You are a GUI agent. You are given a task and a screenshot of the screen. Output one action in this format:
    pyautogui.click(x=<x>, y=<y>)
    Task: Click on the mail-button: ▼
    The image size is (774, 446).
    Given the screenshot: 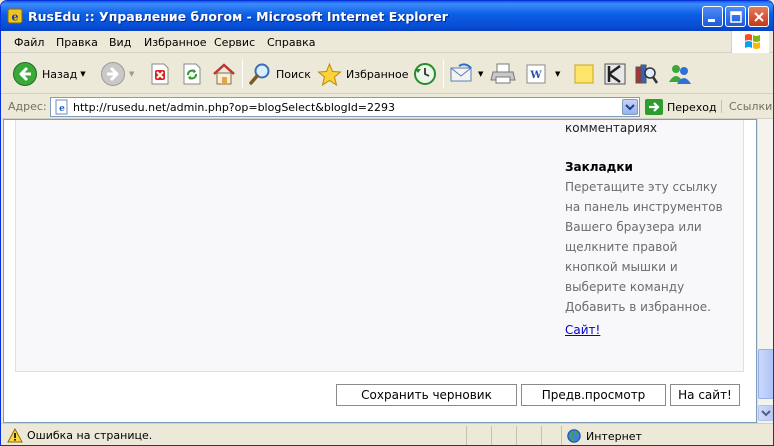 What is the action you would take?
    pyautogui.click(x=466, y=74)
    